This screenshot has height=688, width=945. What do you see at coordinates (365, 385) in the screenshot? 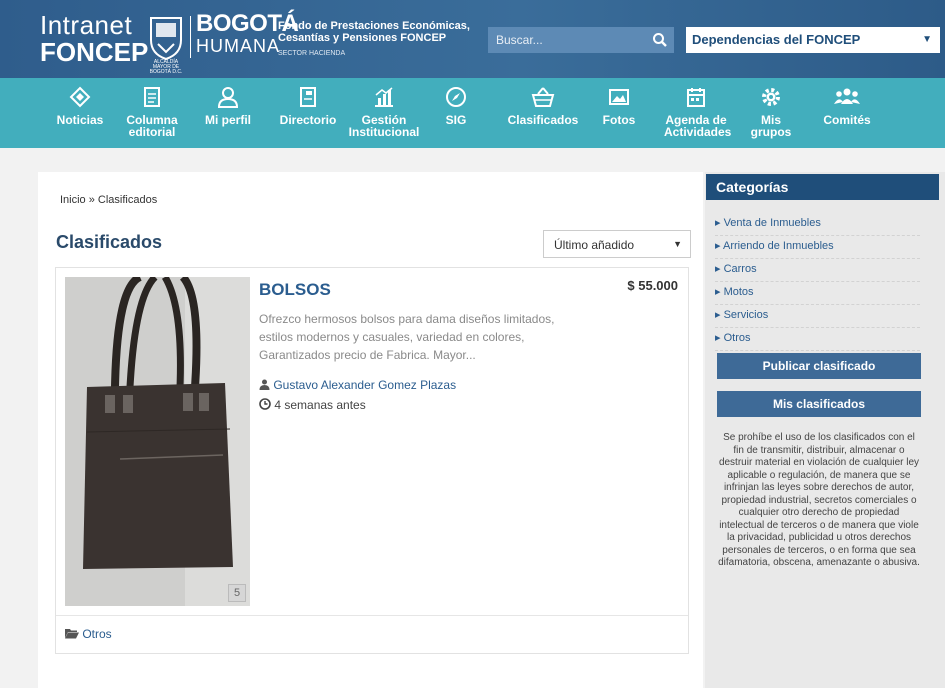
I see `author-name: Gustavo Alexander Gomez Plazas` at bounding box center [365, 385].